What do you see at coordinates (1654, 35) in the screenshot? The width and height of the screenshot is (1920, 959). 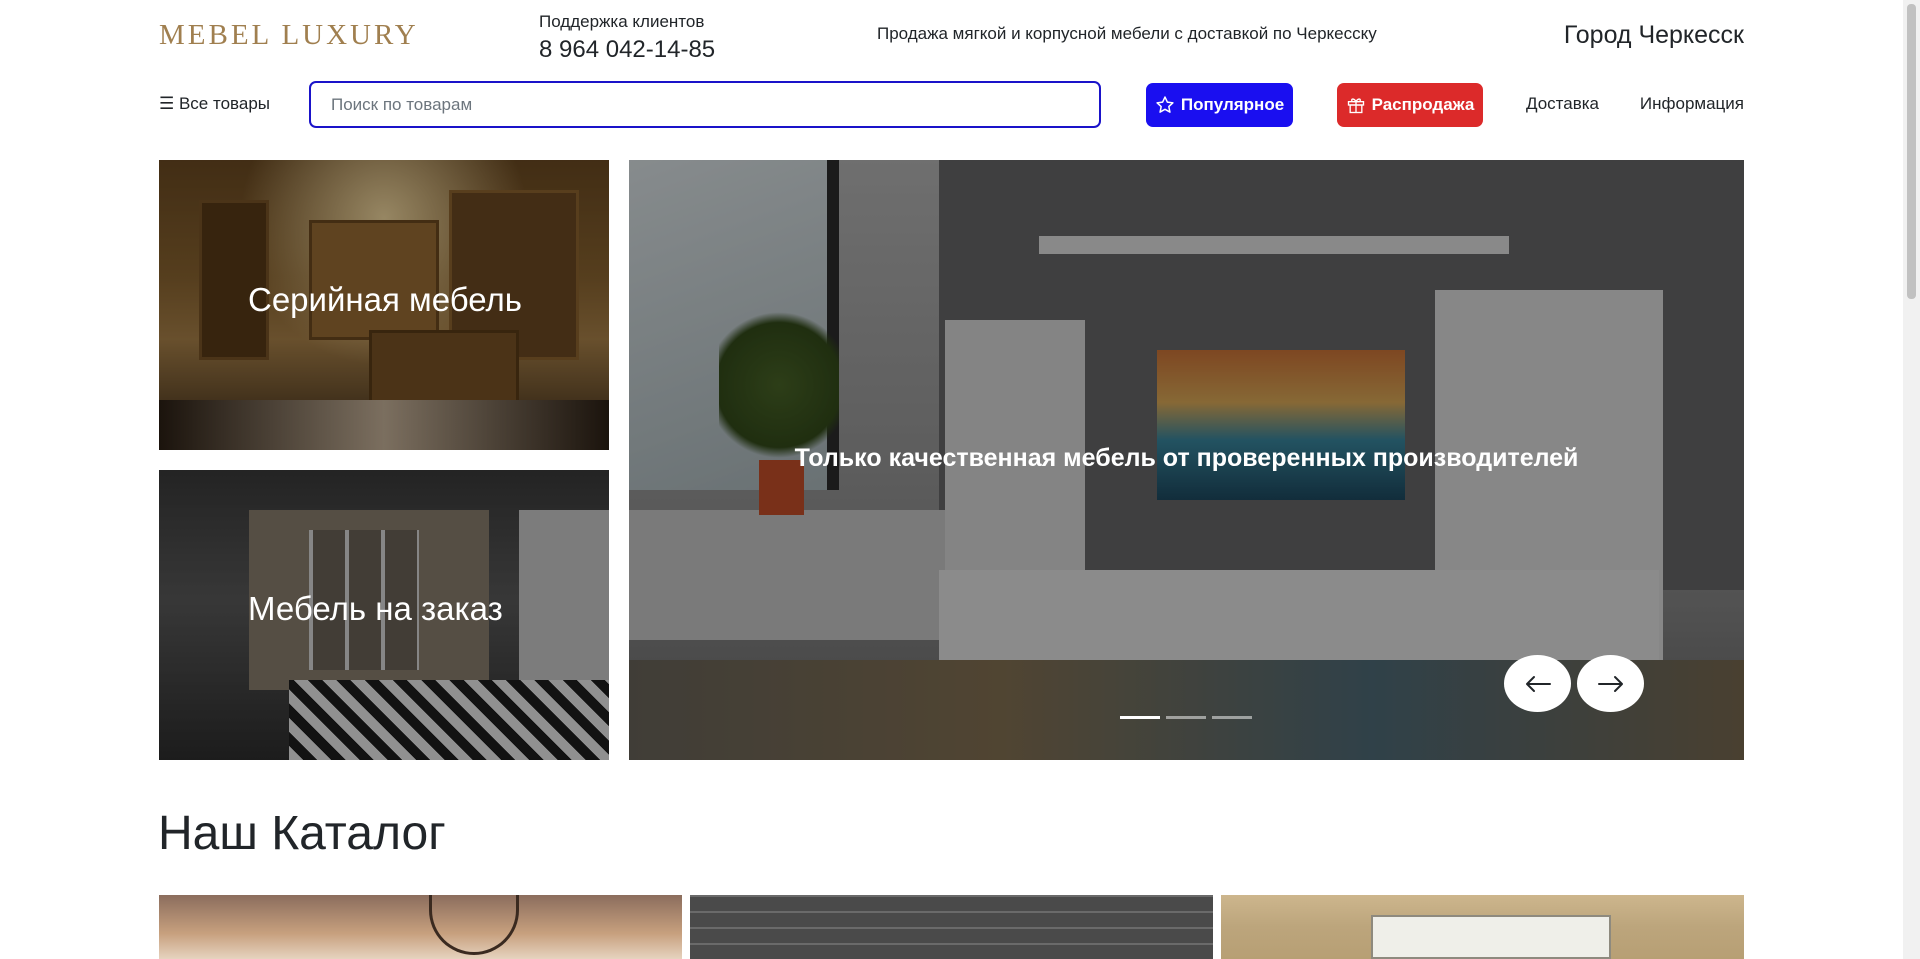 I see `city-selector: Город Черкесск` at bounding box center [1654, 35].